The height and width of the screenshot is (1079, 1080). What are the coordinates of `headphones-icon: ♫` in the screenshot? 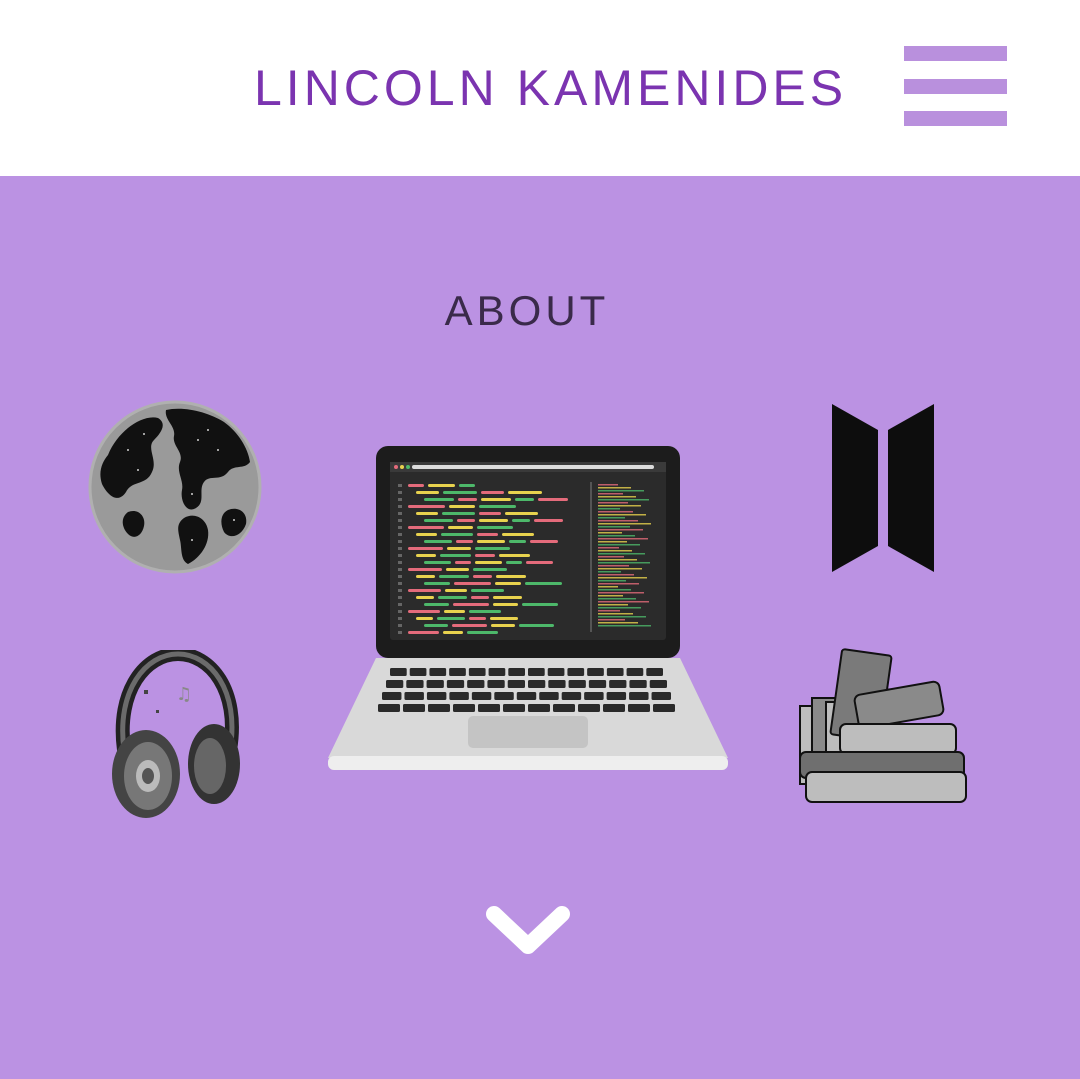 It's located at (176, 734).